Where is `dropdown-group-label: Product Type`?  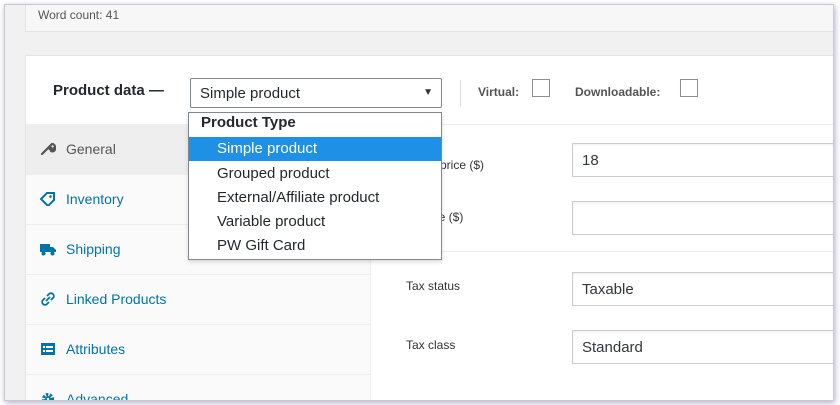
dropdown-group-label: Product Type is located at coordinates (248, 122).